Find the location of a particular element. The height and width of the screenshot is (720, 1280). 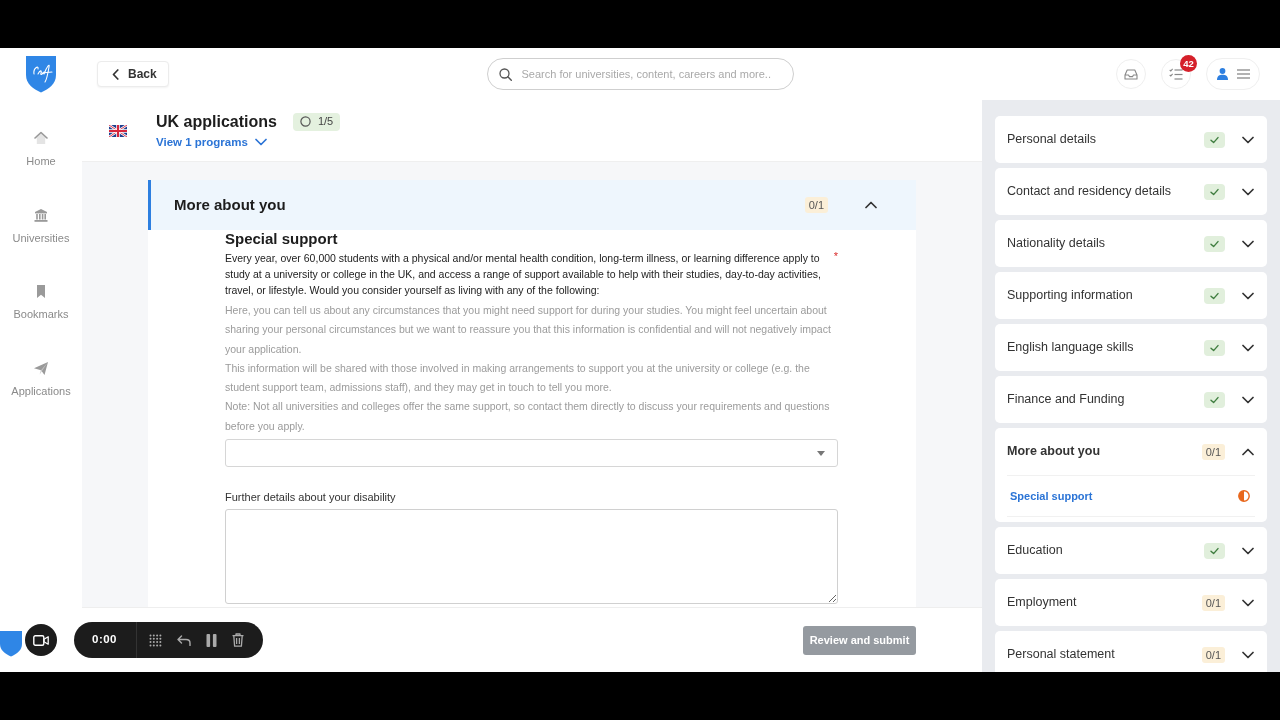

half-circle-icon is located at coordinates (1244, 496).